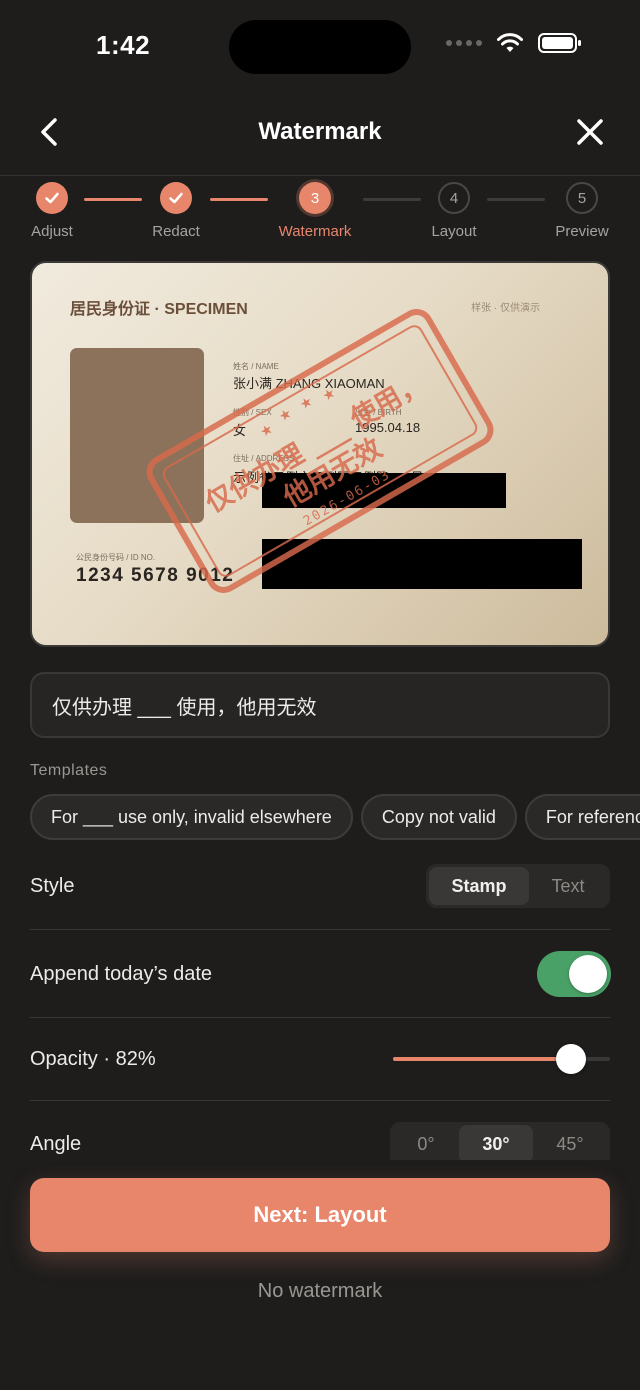 This screenshot has width=640, height=1390. I want to click on wifi-icon, so click(510, 42).